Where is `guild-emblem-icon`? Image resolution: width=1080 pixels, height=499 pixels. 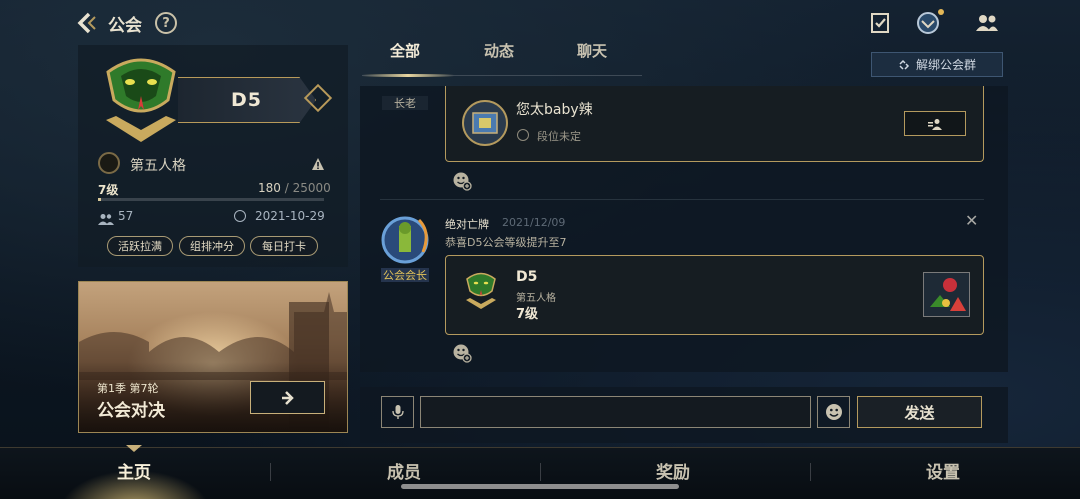 guild-emblem-icon is located at coordinates (929, 22).